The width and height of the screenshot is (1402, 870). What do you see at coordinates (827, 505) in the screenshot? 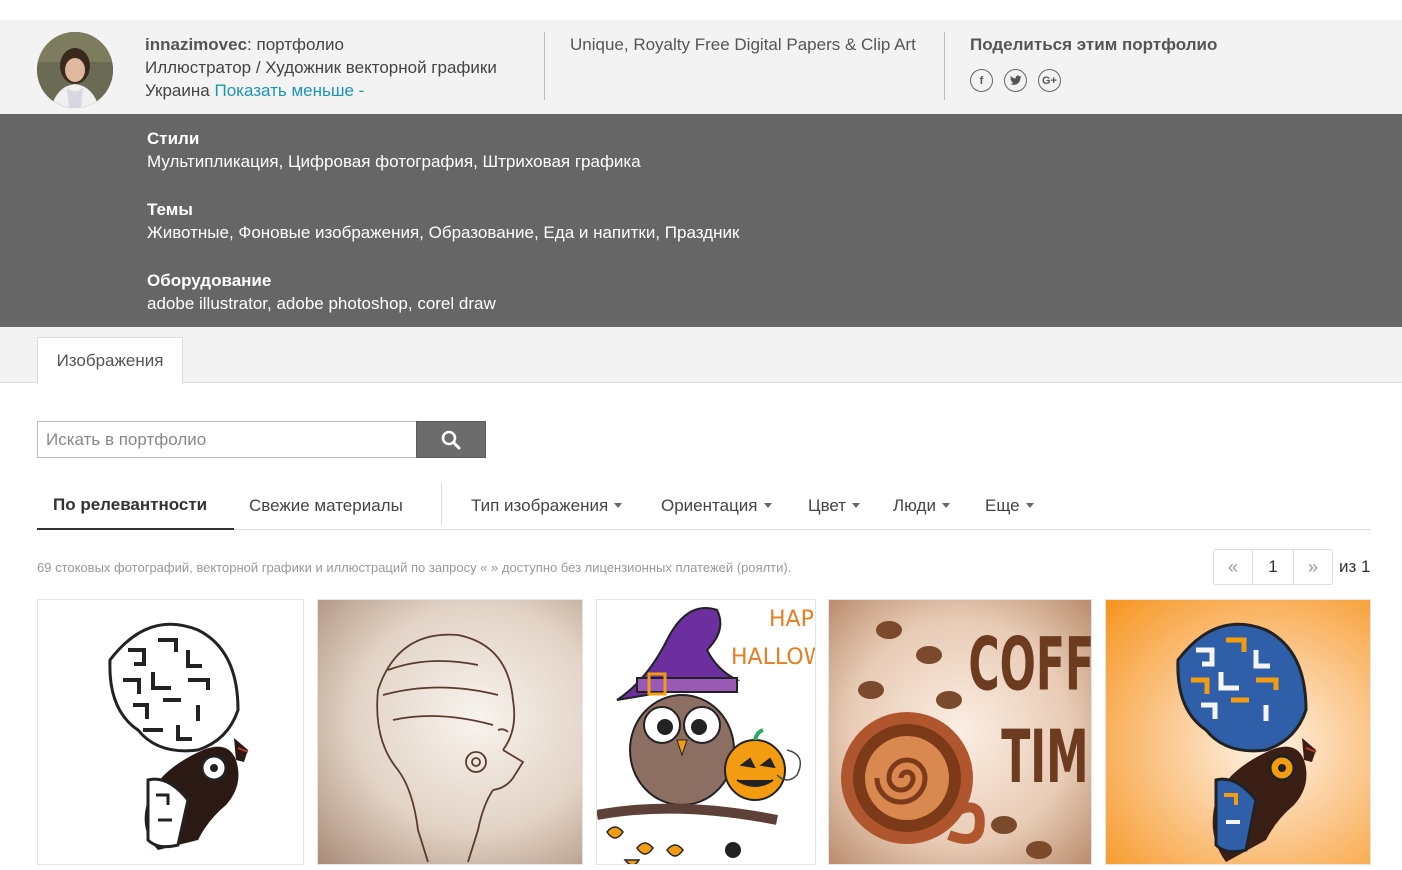
I see `filter-color-label: Цвет` at bounding box center [827, 505].